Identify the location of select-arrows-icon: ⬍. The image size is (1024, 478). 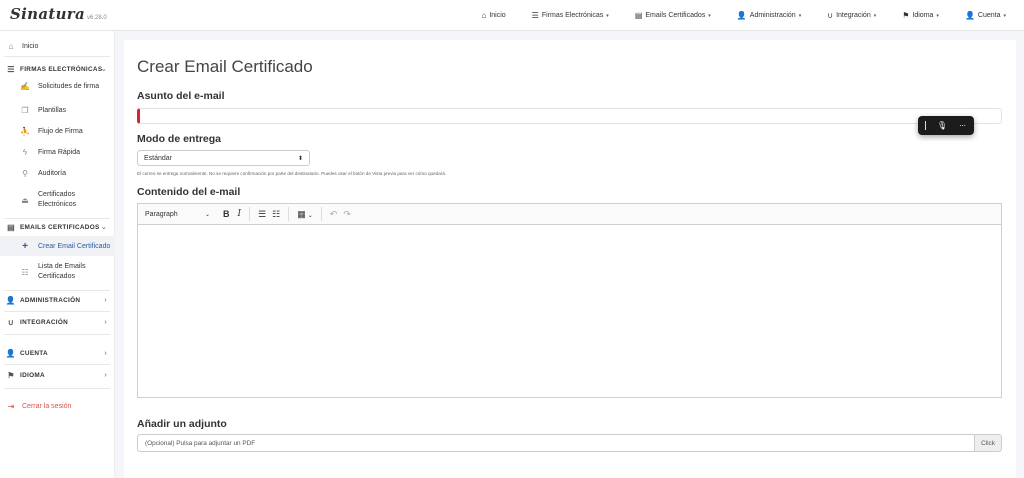
(300, 158).